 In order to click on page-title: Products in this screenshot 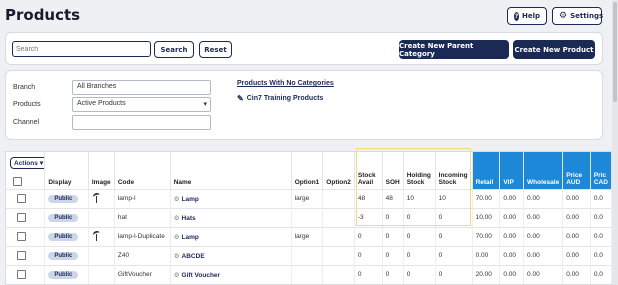, I will do `click(43, 15)`.